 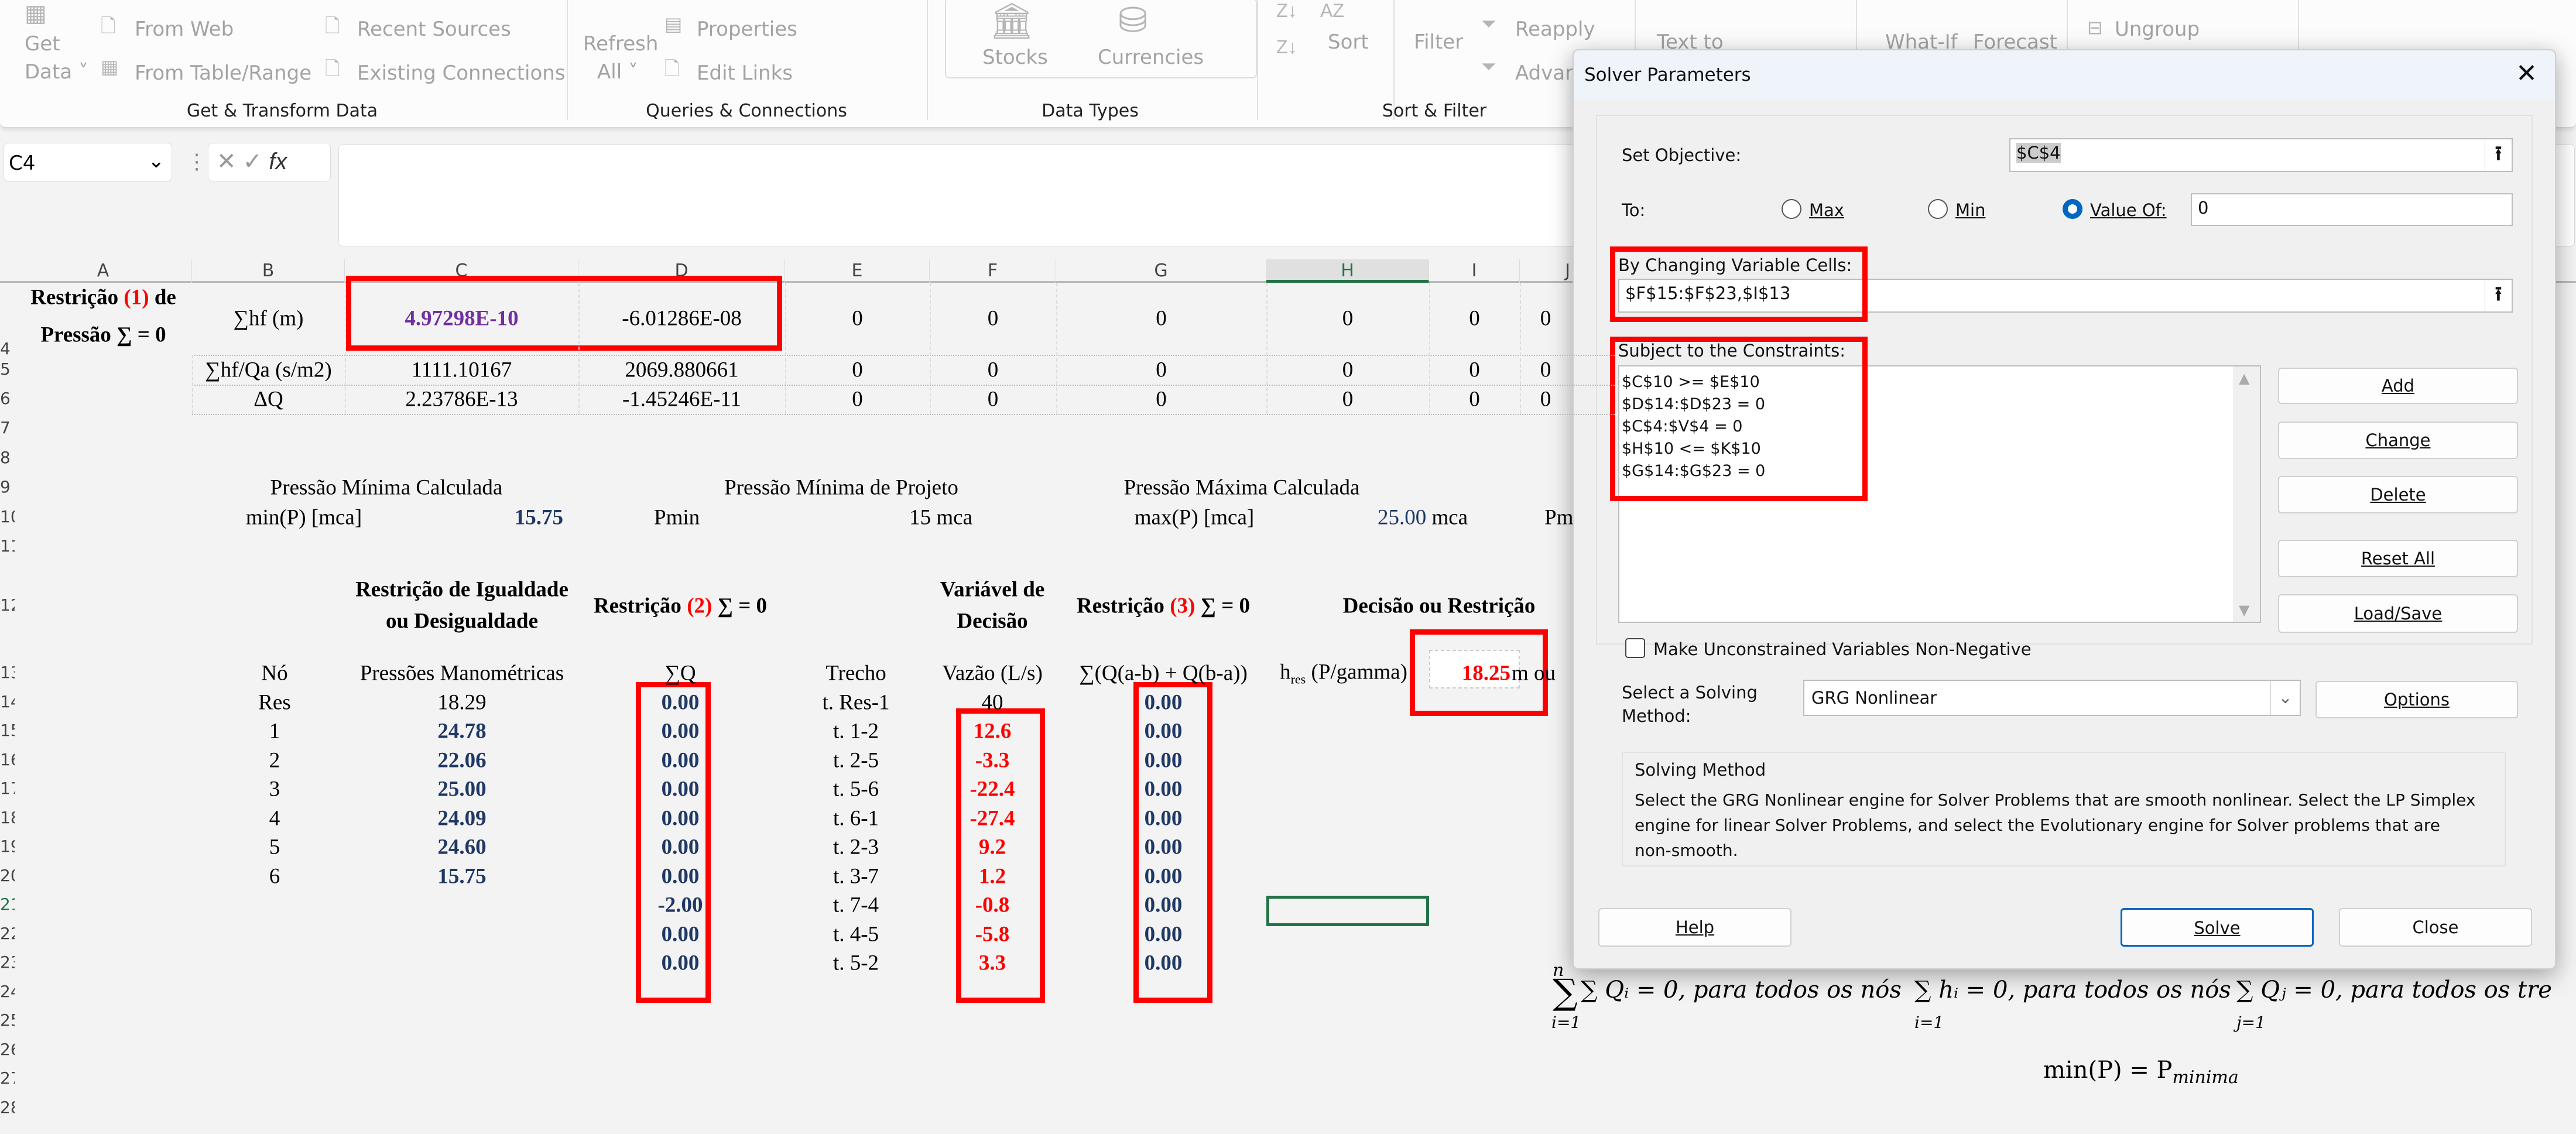 What do you see at coordinates (268, 271) in the screenshot?
I see `column-header-b: B` at bounding box center [268, 271].